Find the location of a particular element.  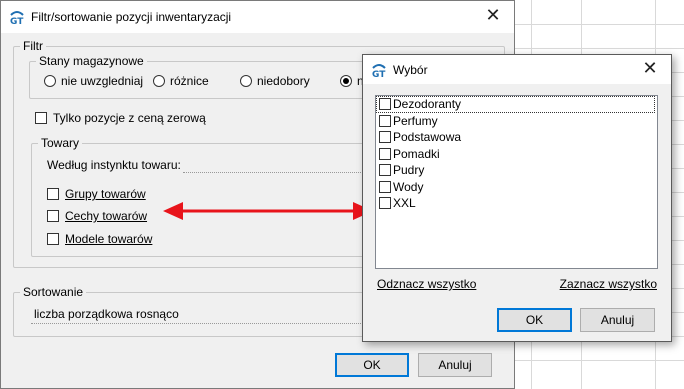

radio-shortages: niedobory is located at coordinates (275, 81).